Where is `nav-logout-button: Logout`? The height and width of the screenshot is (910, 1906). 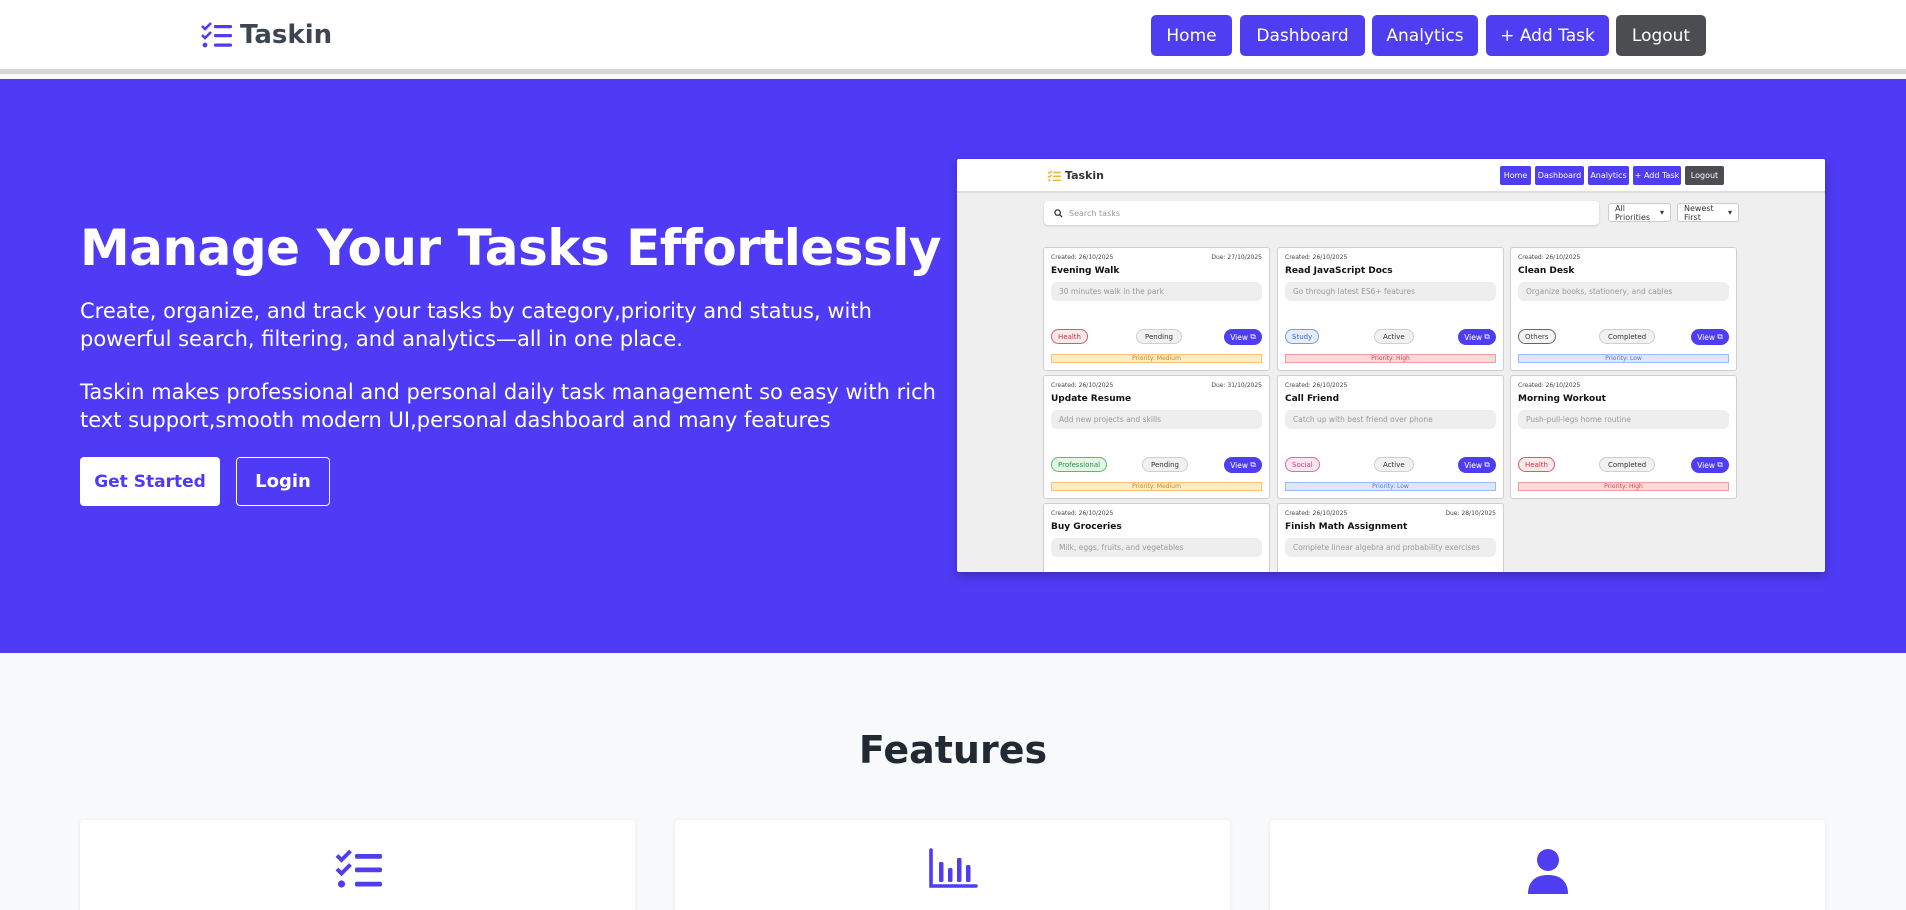
nav-logout-button: Logout is located at coordinates (1661, 35).